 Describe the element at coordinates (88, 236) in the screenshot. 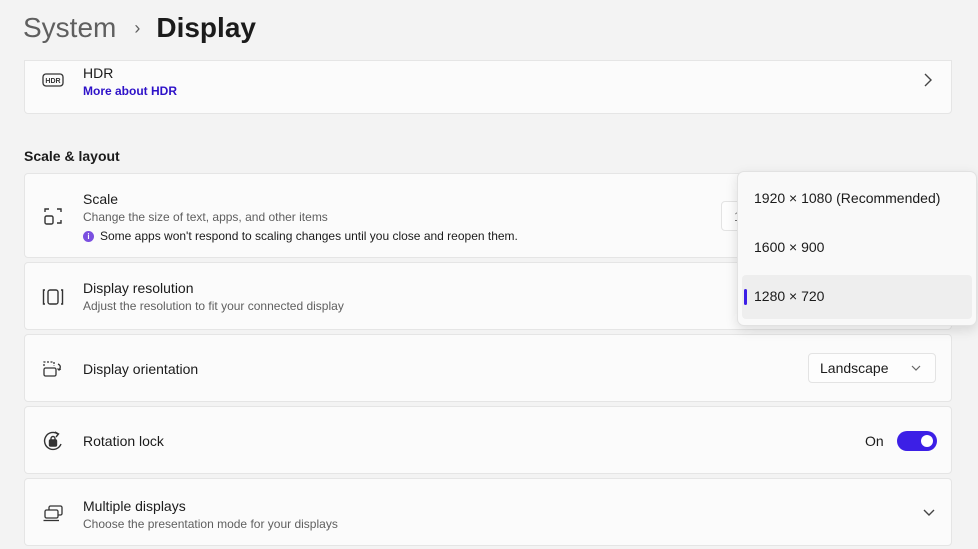

I see `info-icon: i` at that location.